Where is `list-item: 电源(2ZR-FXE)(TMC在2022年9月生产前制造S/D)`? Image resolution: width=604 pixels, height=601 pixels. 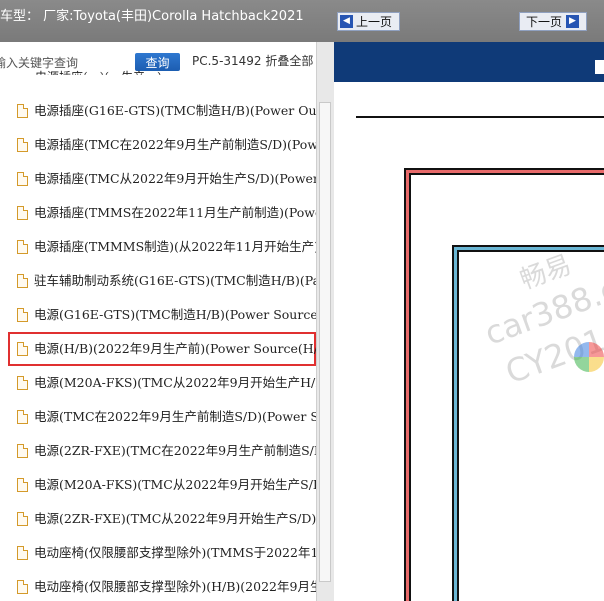
list-item: 电源(2ZR-FXE)(TMC在2022年9月生产前制造S/D) is located at coordinates (158, 451).